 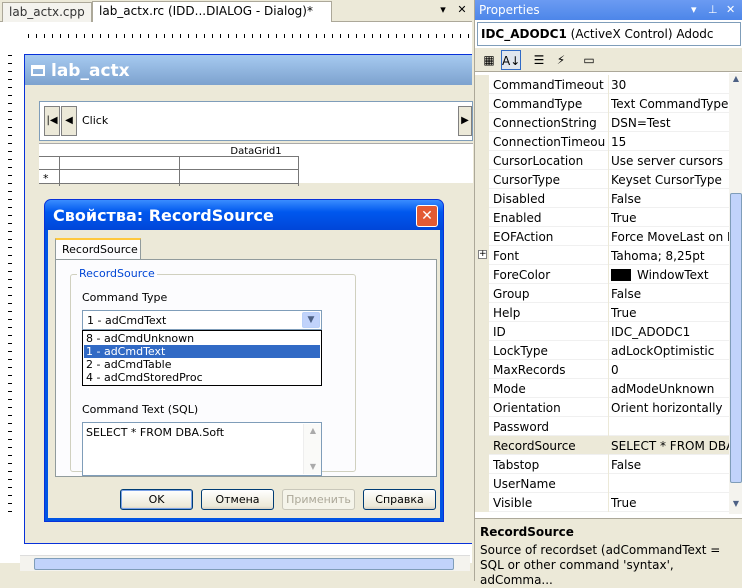 I want to click on property-value: 15, so click(x=670, y=142).